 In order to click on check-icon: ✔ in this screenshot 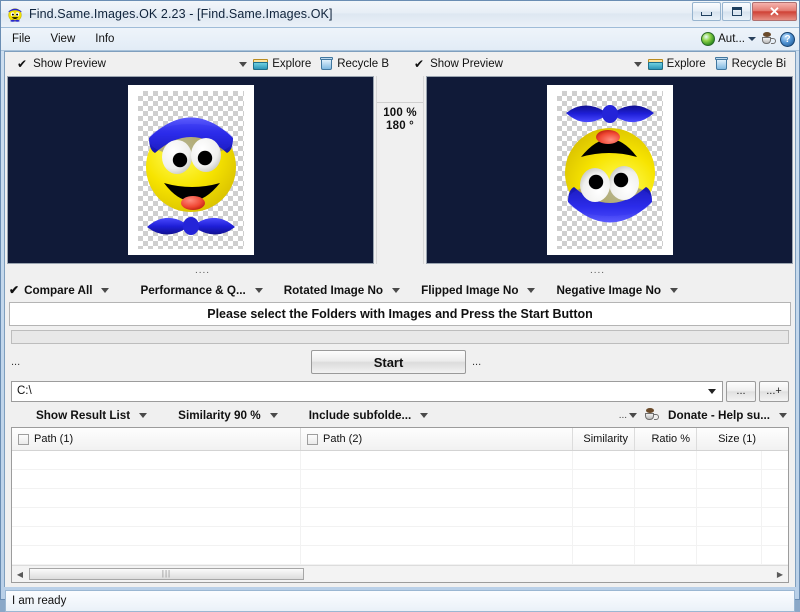, I will do `click(22, 64)`.